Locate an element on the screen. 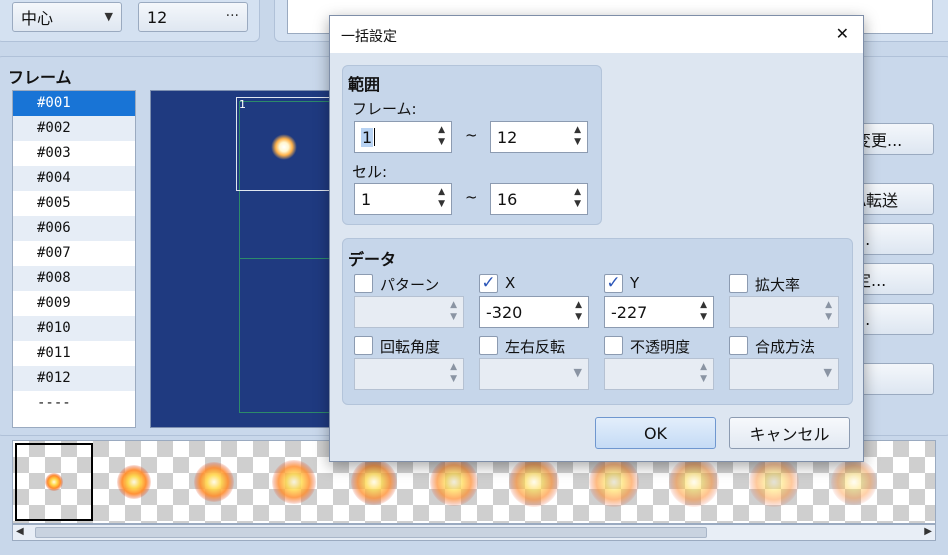 Image resolution: width=948 pixels, height=555 pixels. frame-section-title: フレーム is located at coordinates (40, 77).